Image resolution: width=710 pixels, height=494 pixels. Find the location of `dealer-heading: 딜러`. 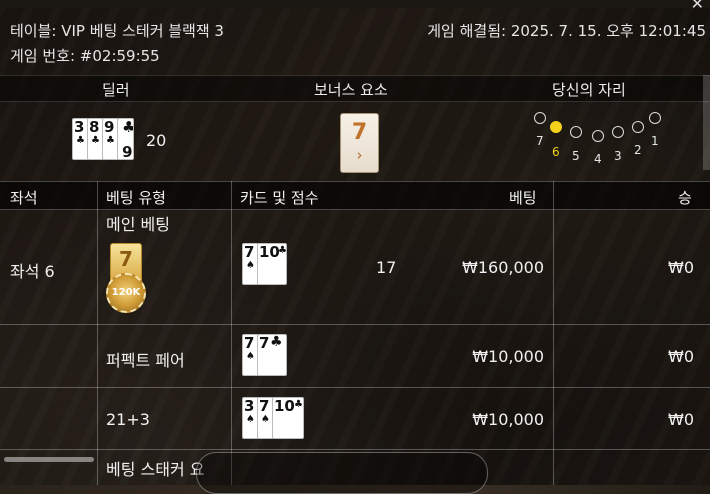

dealer-heading: 딜러 is located at coordinates (116, 90).